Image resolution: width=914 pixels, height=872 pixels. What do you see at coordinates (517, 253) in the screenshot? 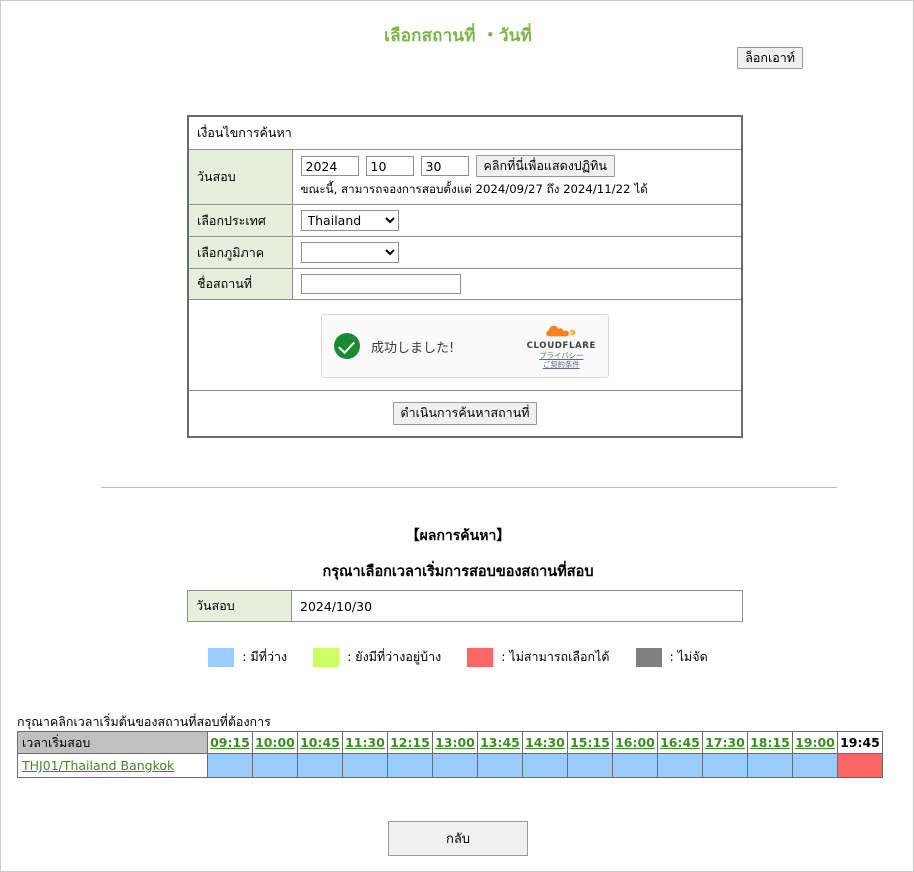
I see `region-value-cell` at bounding box center [517, 253].